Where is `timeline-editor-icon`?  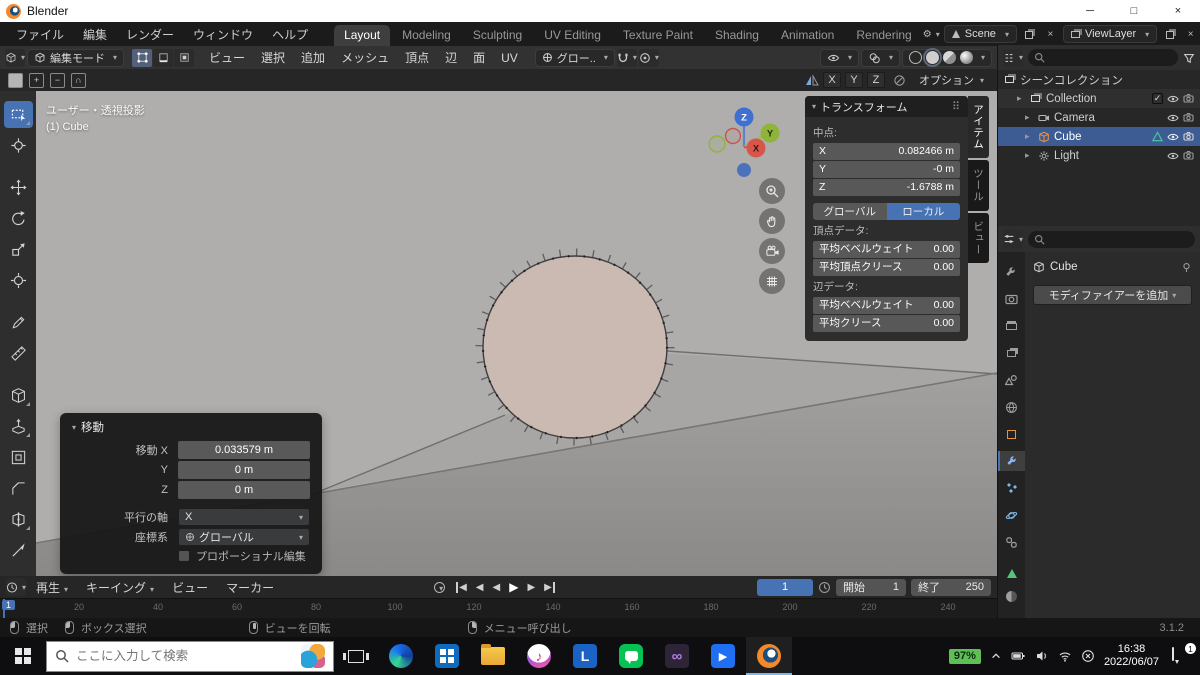 timeline-editor-icon is located at coordinates (16, 587).